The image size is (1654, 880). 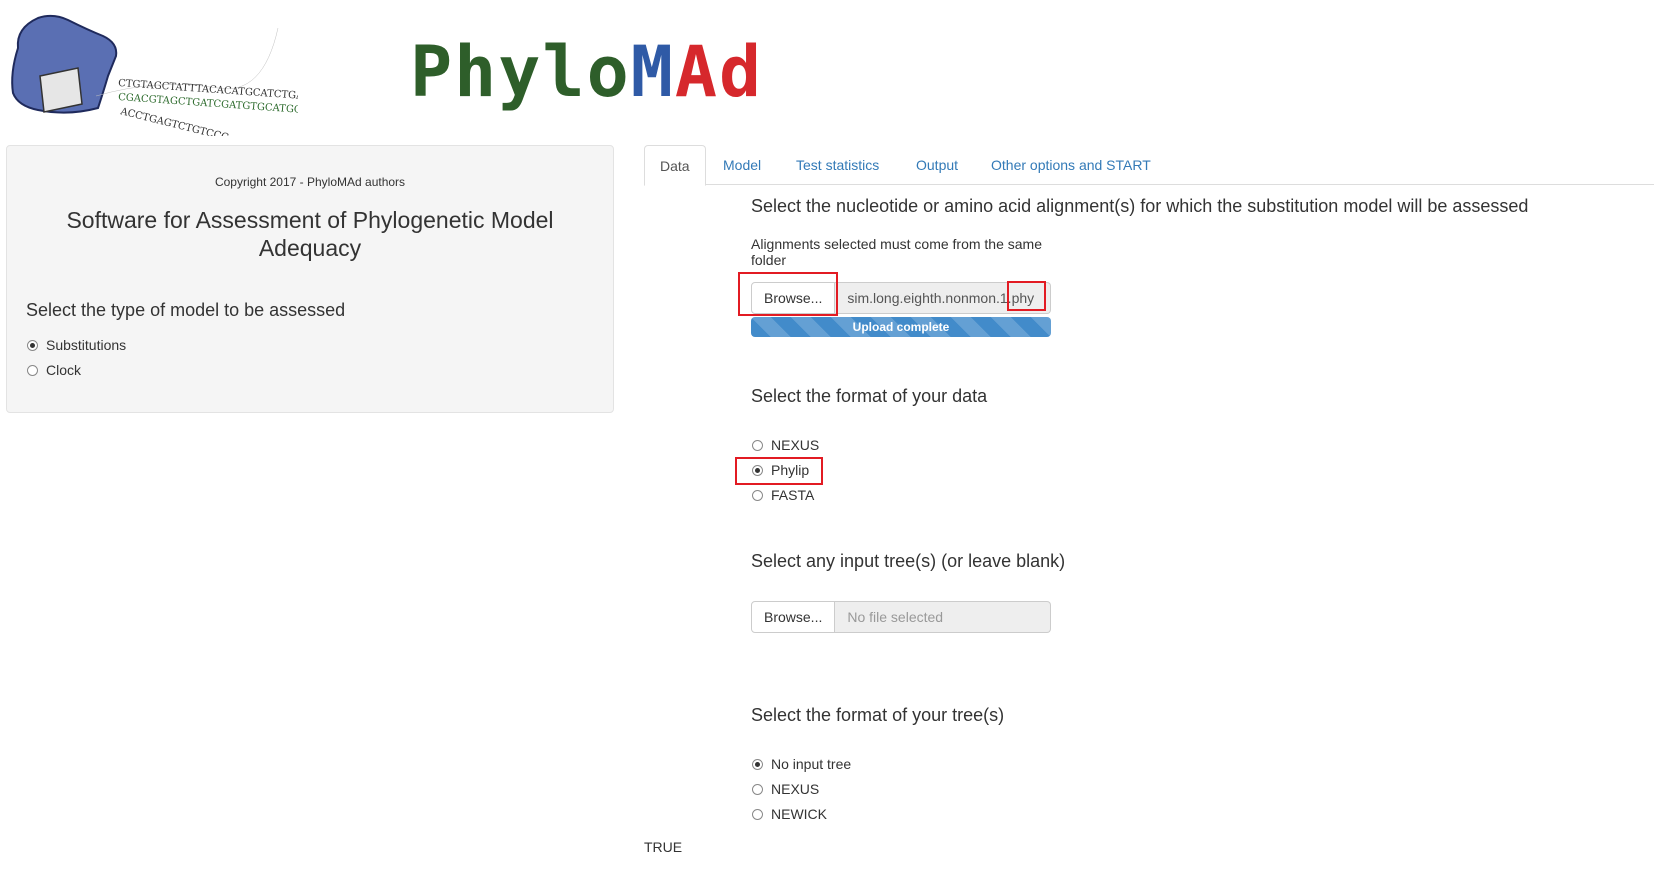 I want to click on upload-progress-bar: Upload complete, so click(x=901, y=327).